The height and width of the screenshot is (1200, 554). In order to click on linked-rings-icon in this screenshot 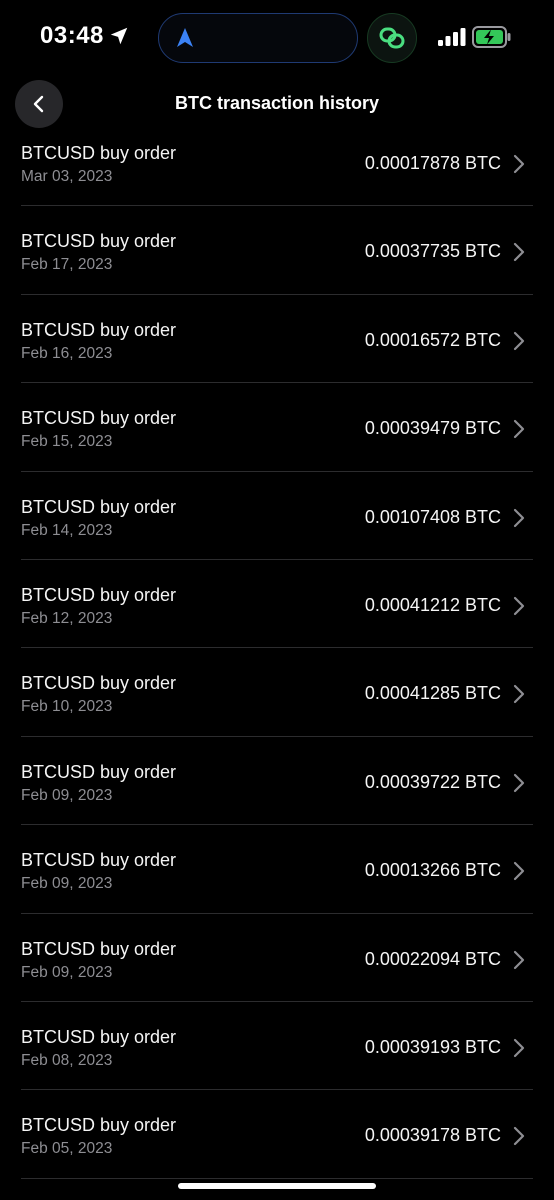, I will do `click(392, 38)`.